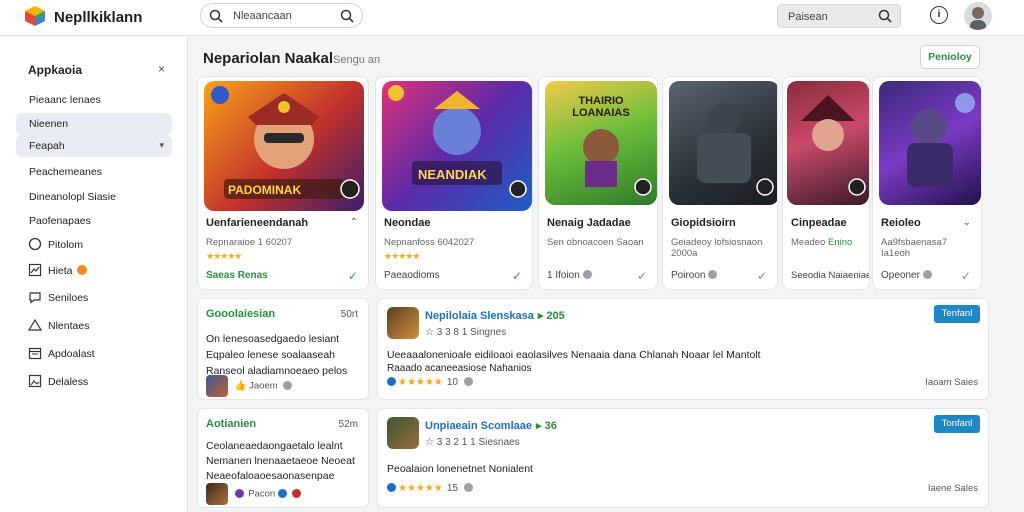 Image resolution: width=1024 pixels, height=512 pixels. I want to click on review-body: Peoalaion lonenetnet Nonialent, so click(460, 469).